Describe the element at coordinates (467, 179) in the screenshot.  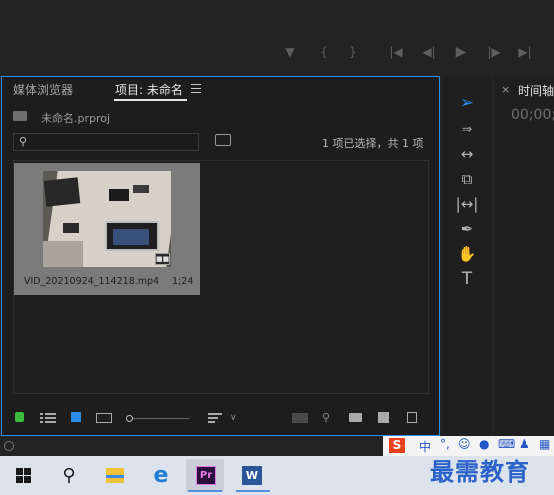
I see `razor-tool-icon: ⧉` at that location.